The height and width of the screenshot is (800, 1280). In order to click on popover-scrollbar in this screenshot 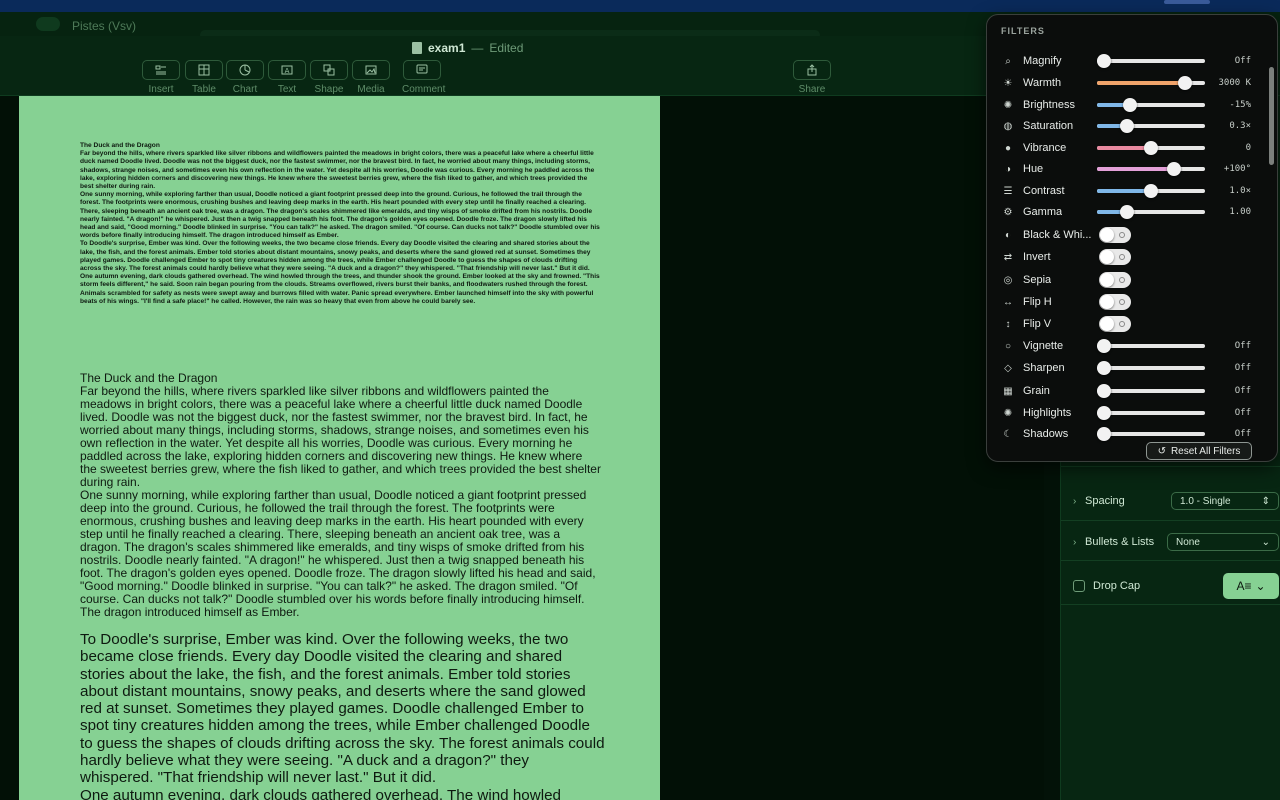, I will do `click(1271, 116)`.